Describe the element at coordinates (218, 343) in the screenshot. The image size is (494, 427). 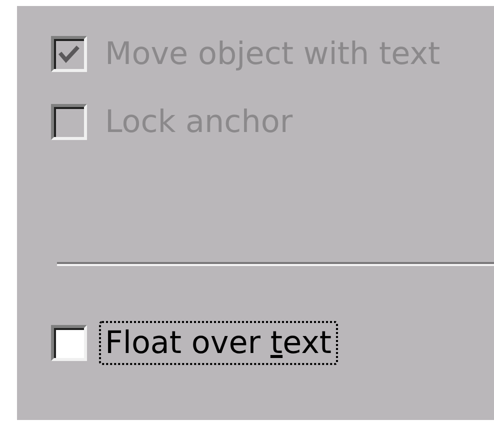
I see `checkbox-label: Float over text` at that location.